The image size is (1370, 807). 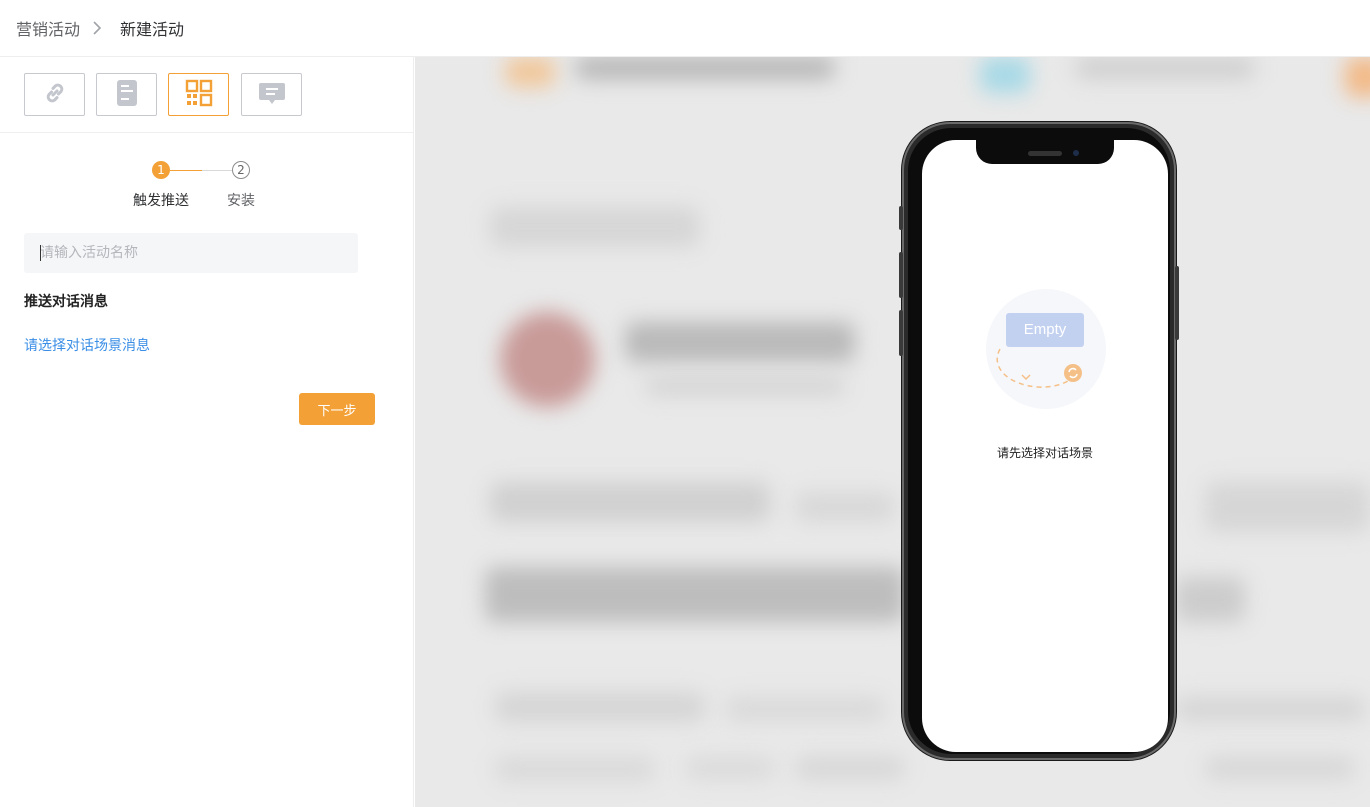 I want to click on step-1-label: 触发推送, so click(x=161, y=201).